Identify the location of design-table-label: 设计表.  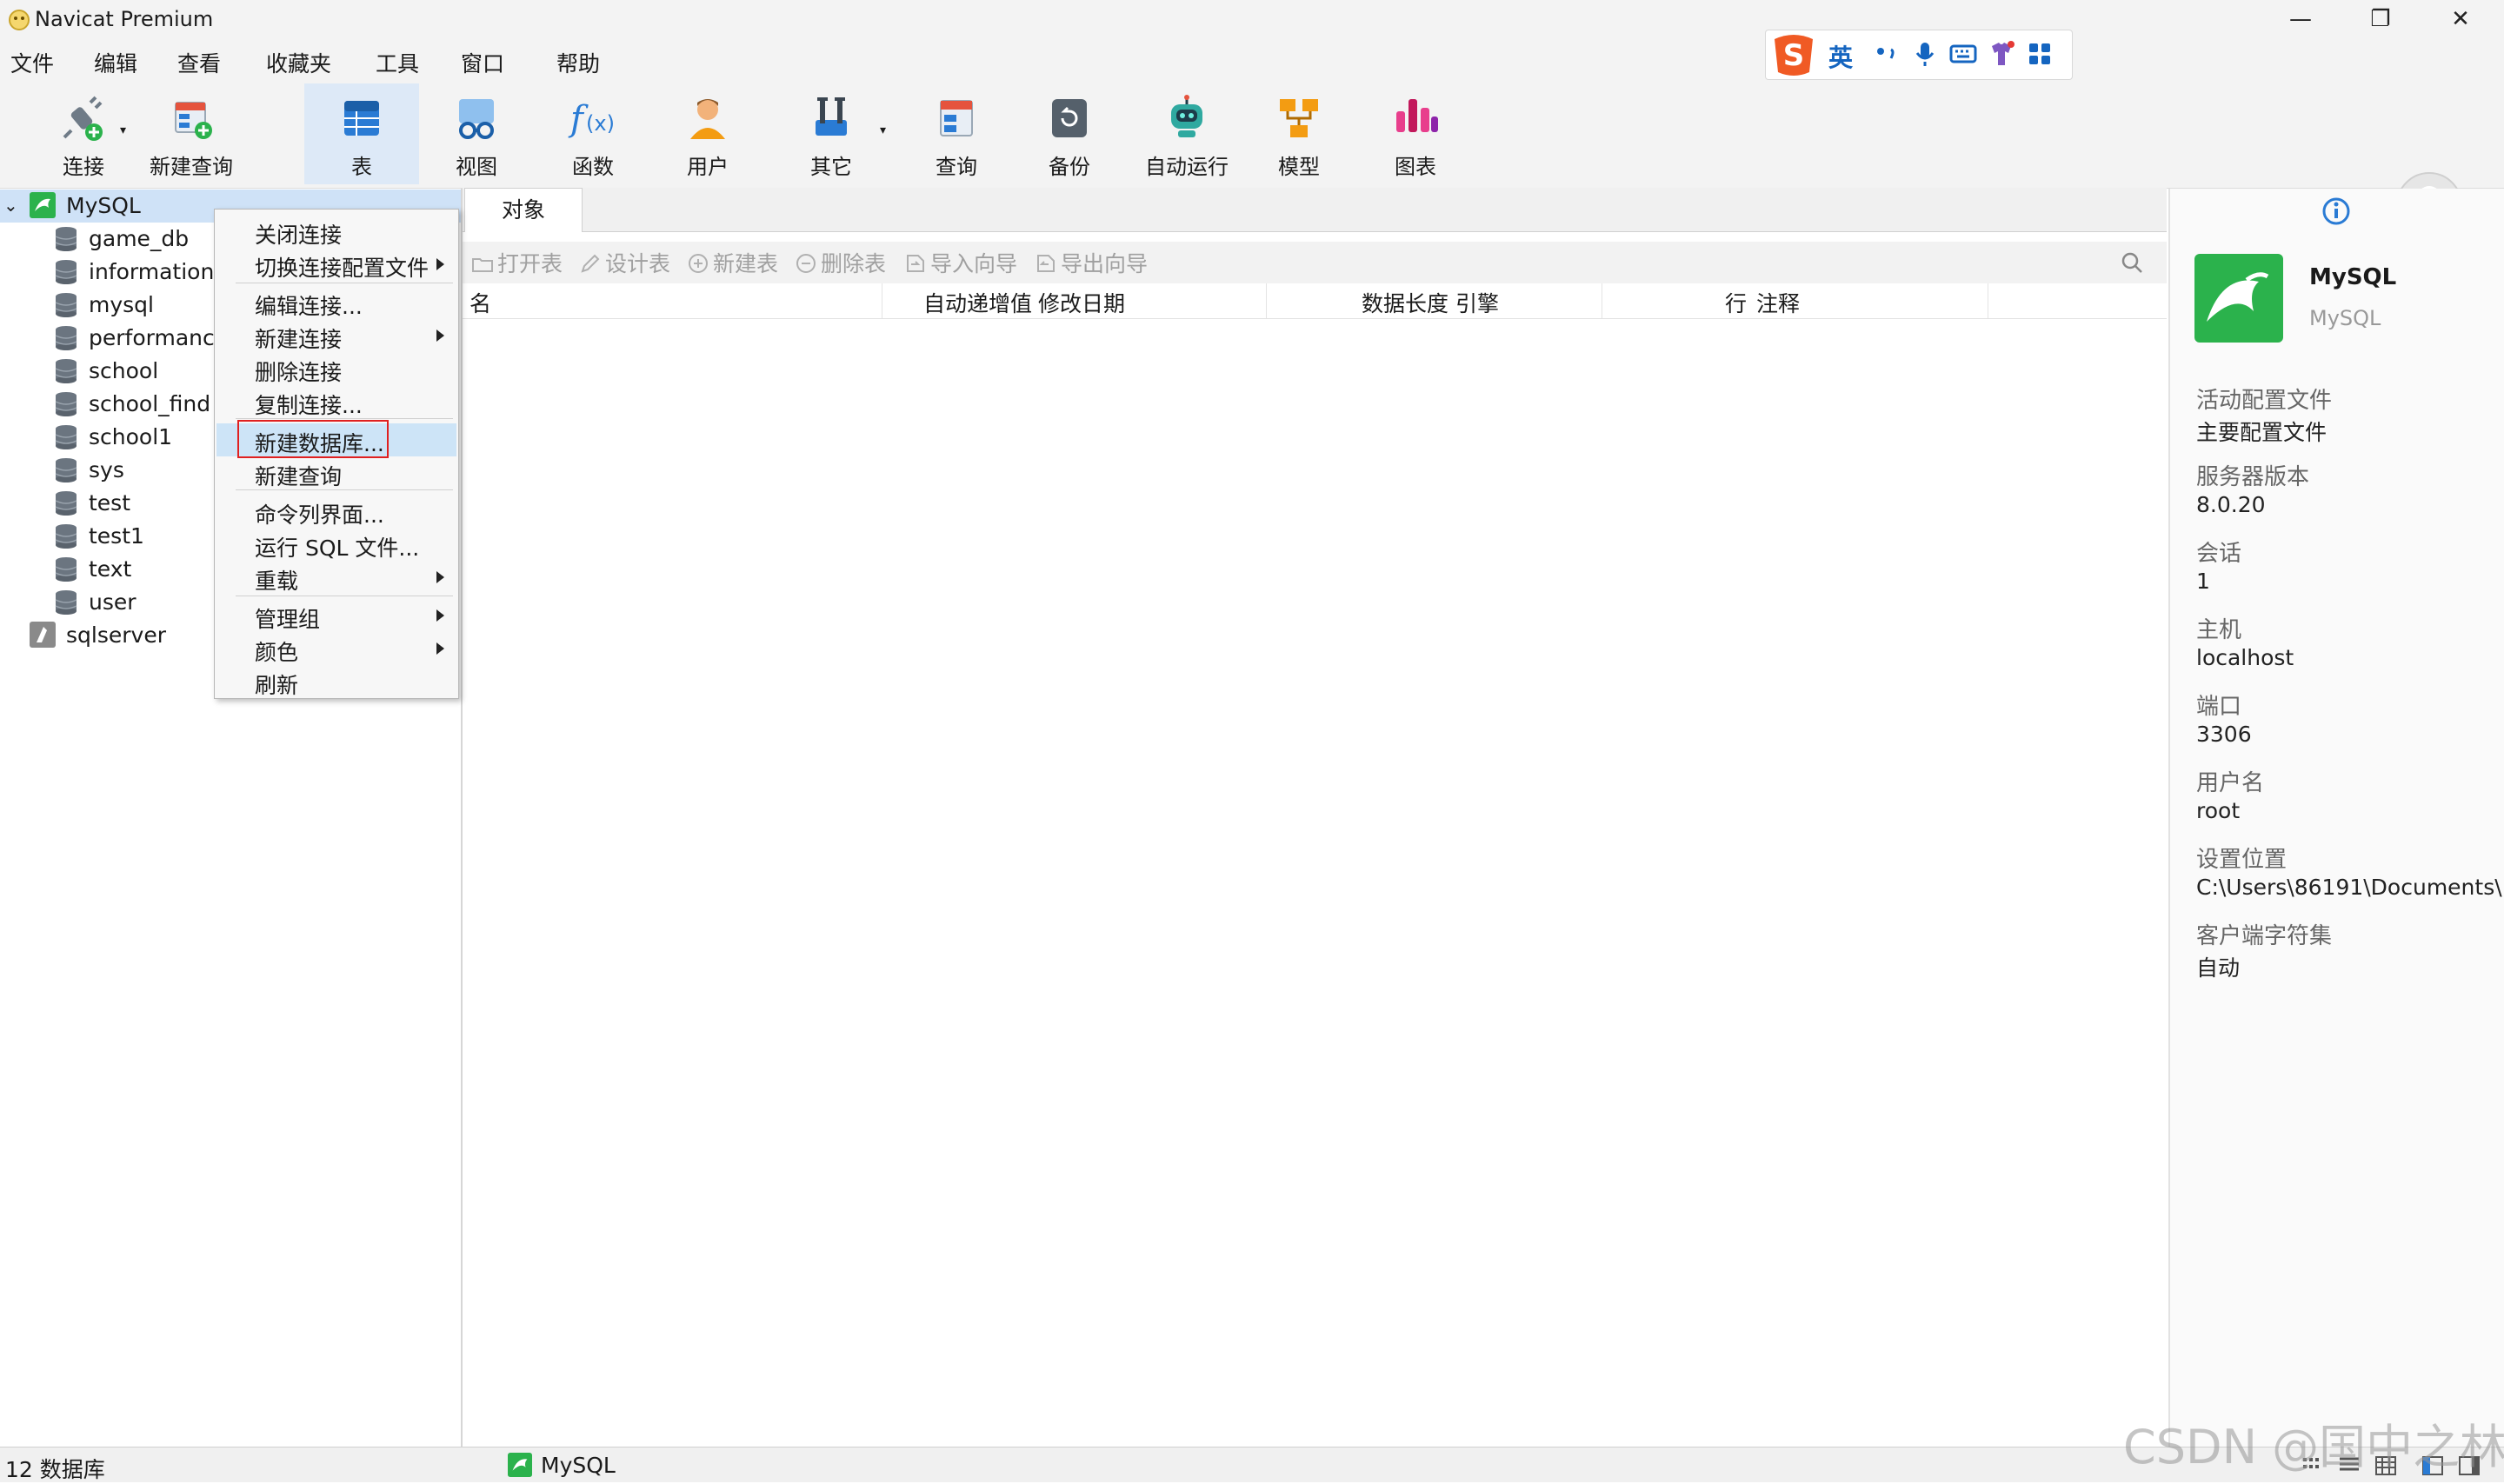
(638, 263).